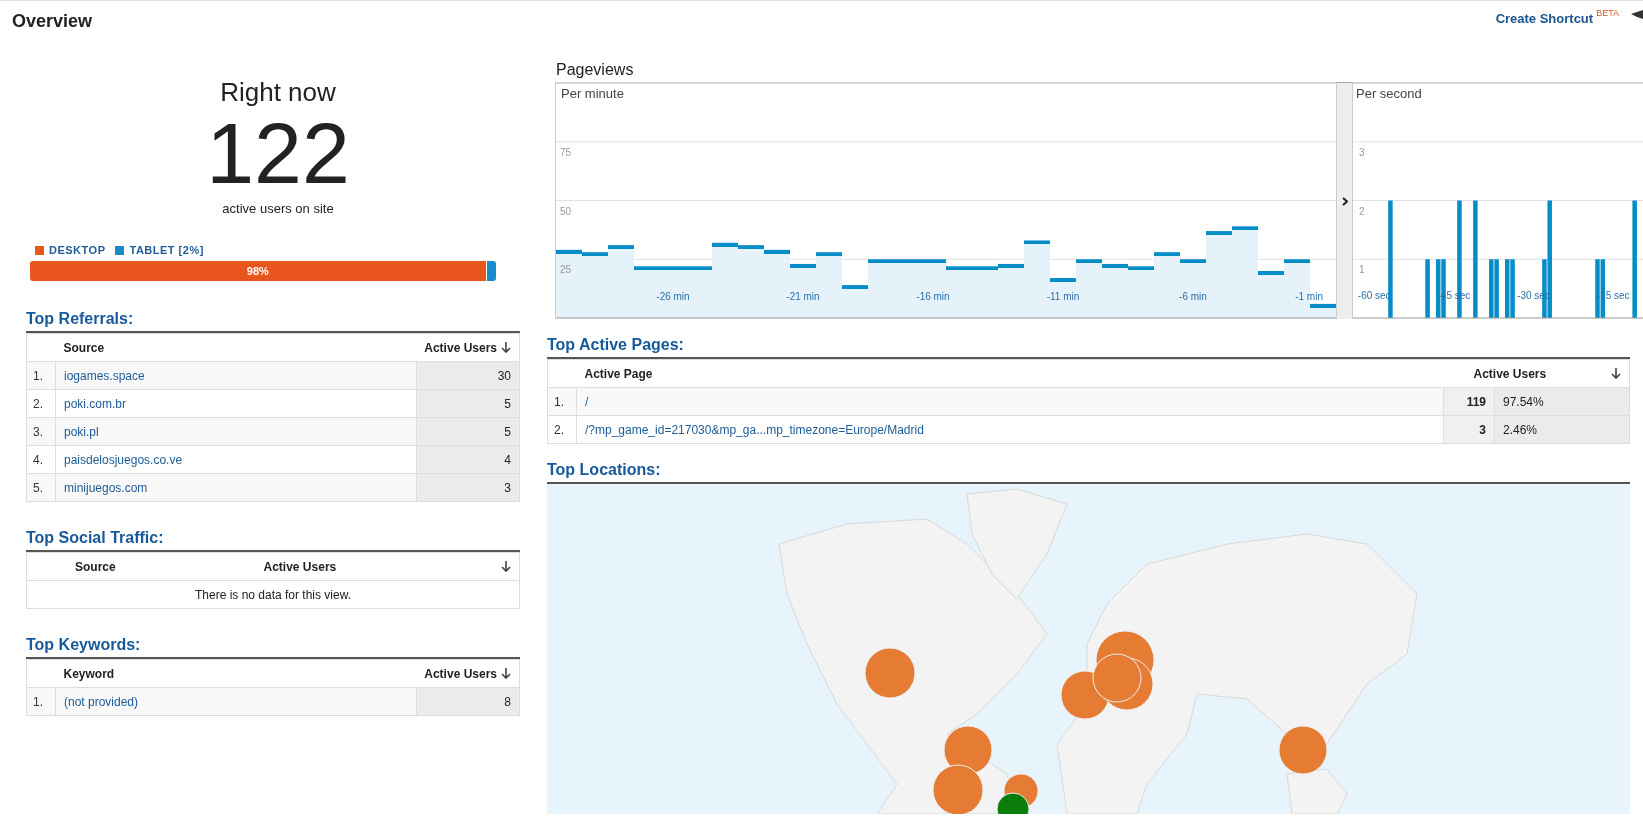  Describe the element at coordinates (236, 673) in the screenshot. I see `column-header: Keyword` at that location.